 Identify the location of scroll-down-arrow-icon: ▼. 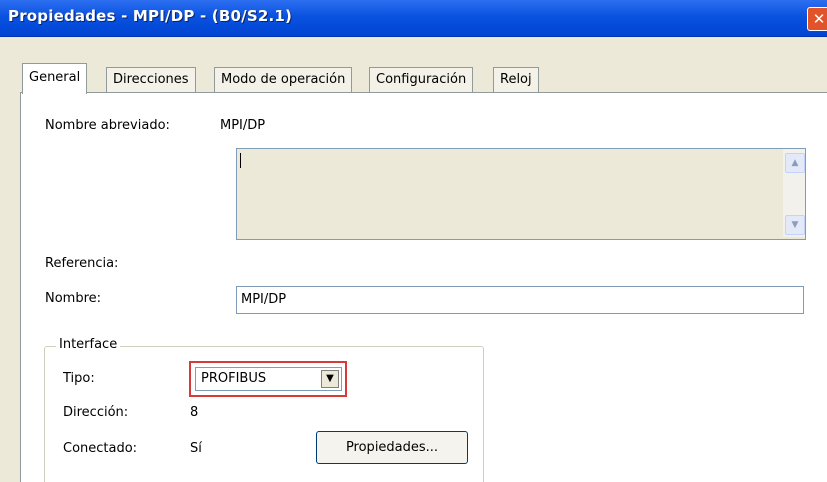
(795, 225).